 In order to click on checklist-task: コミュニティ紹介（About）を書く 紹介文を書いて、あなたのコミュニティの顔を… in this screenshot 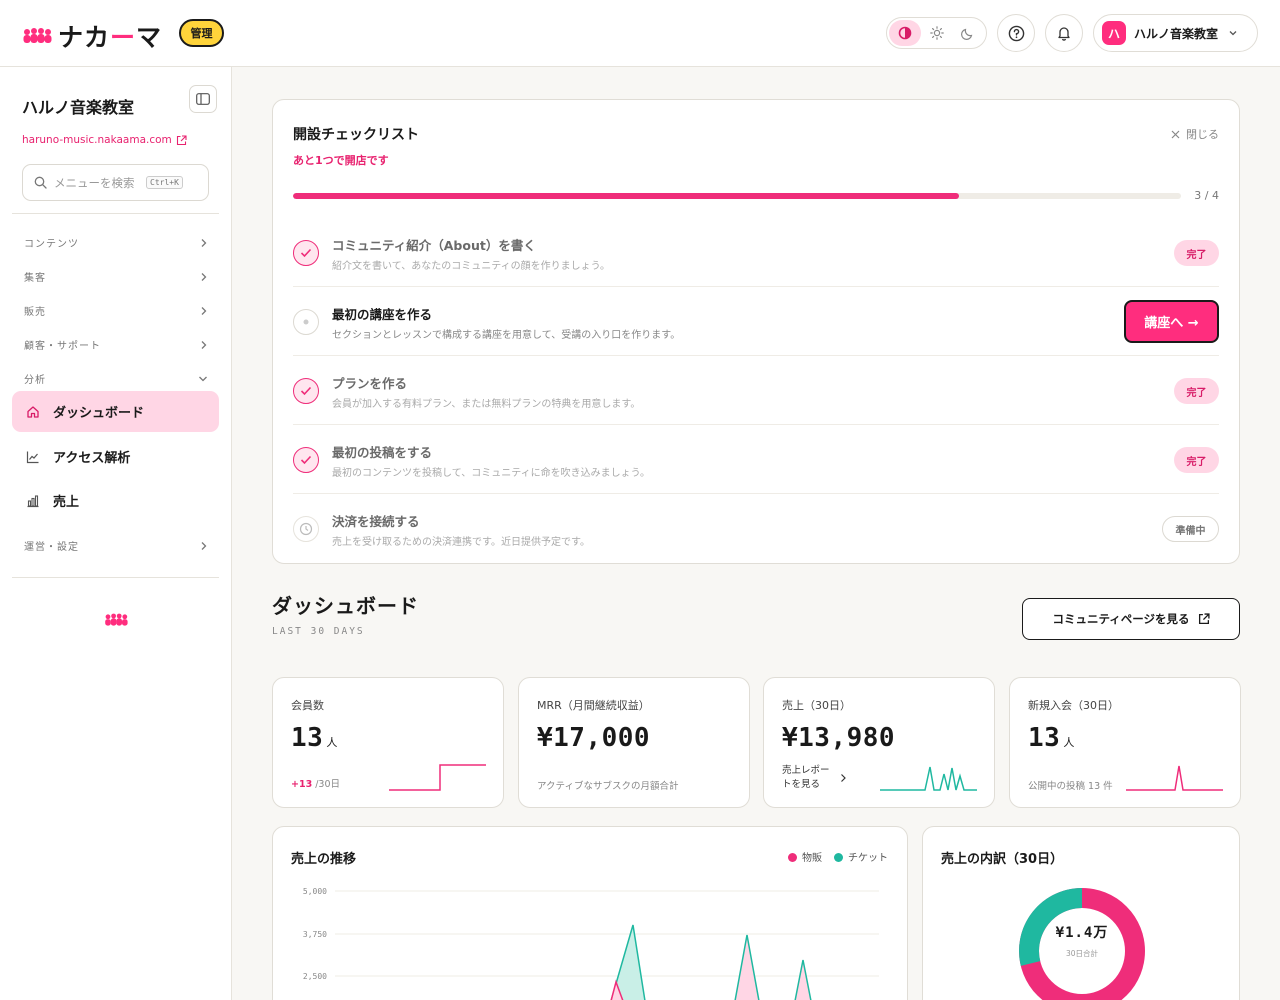, I will do `click(756, 252)`.